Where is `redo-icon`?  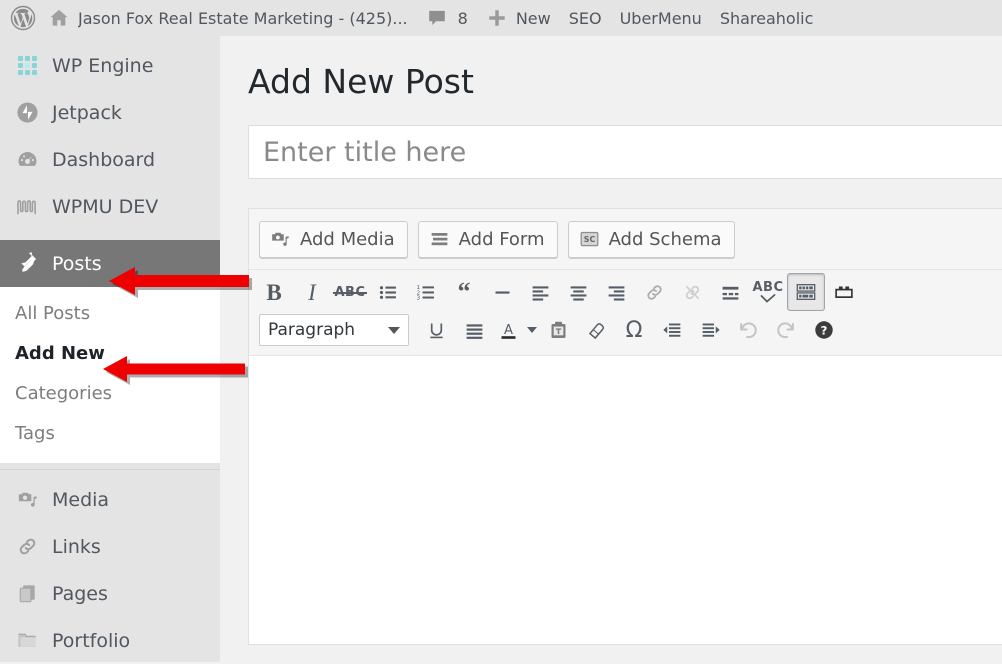 redo-icon is located at coordinates (786, 330).